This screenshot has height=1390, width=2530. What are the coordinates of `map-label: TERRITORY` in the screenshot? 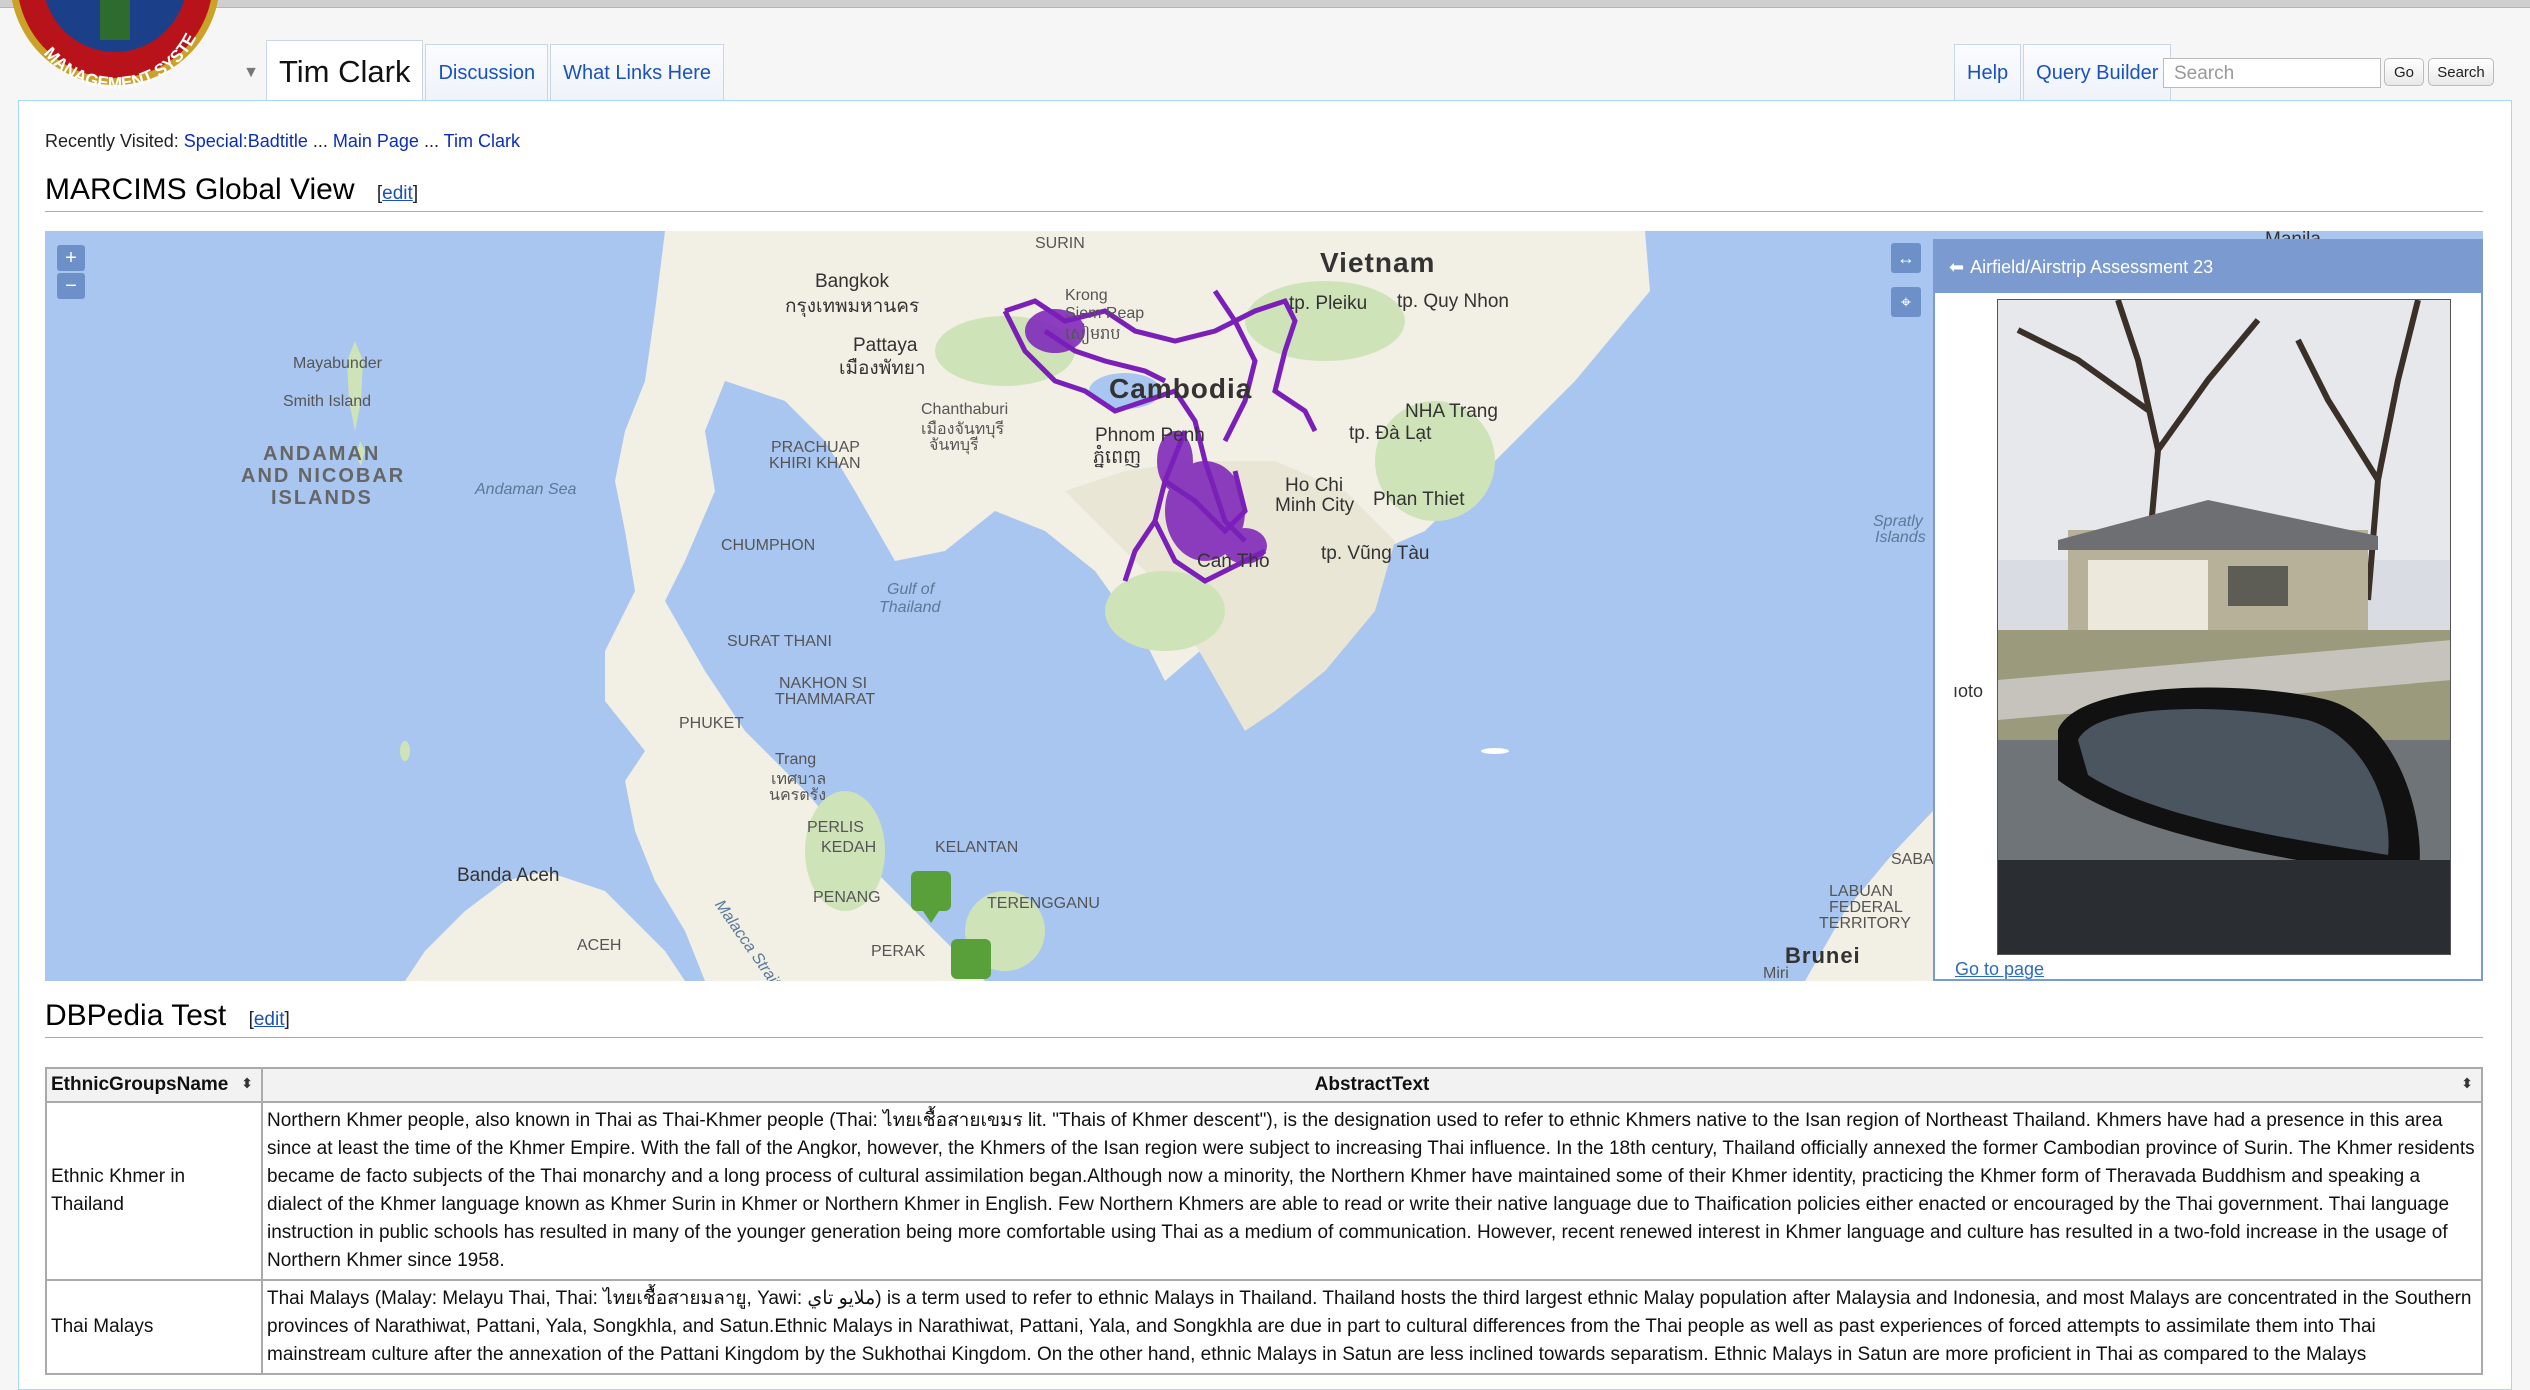 It's located at (1865, 923).